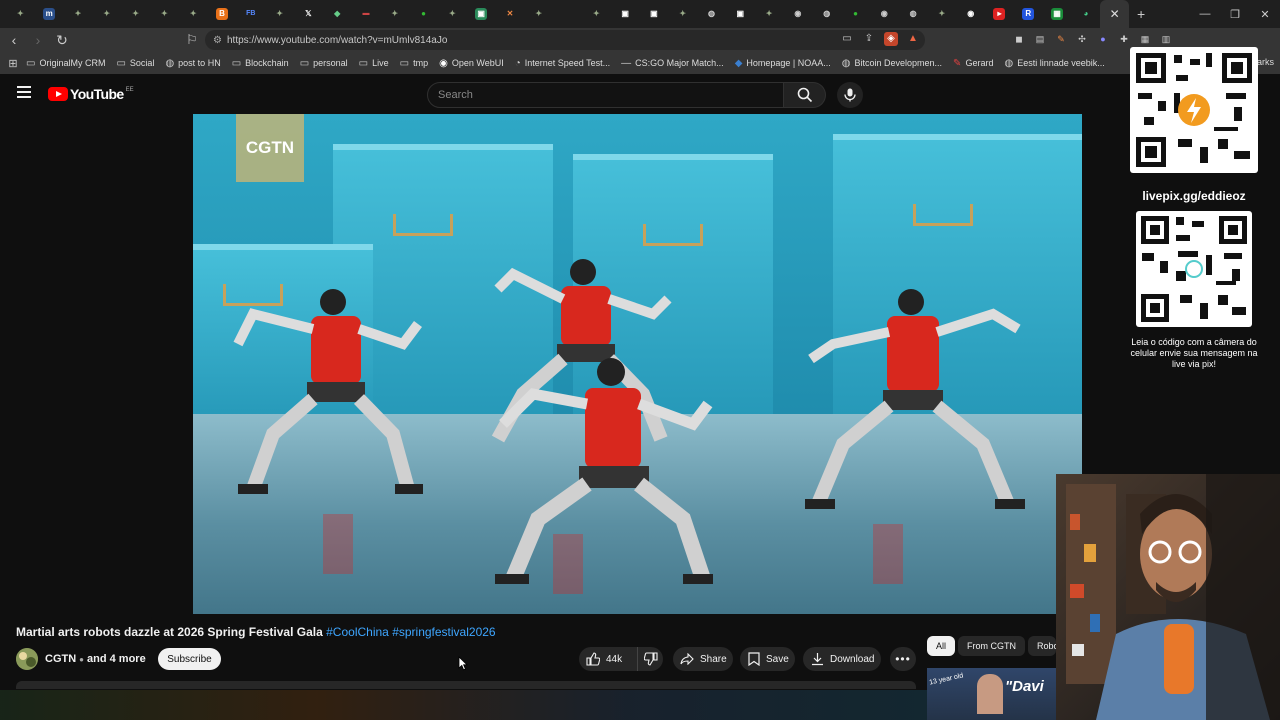 The image size is (1280, 720). I want to click on chip-all: All, so click(941, 646).